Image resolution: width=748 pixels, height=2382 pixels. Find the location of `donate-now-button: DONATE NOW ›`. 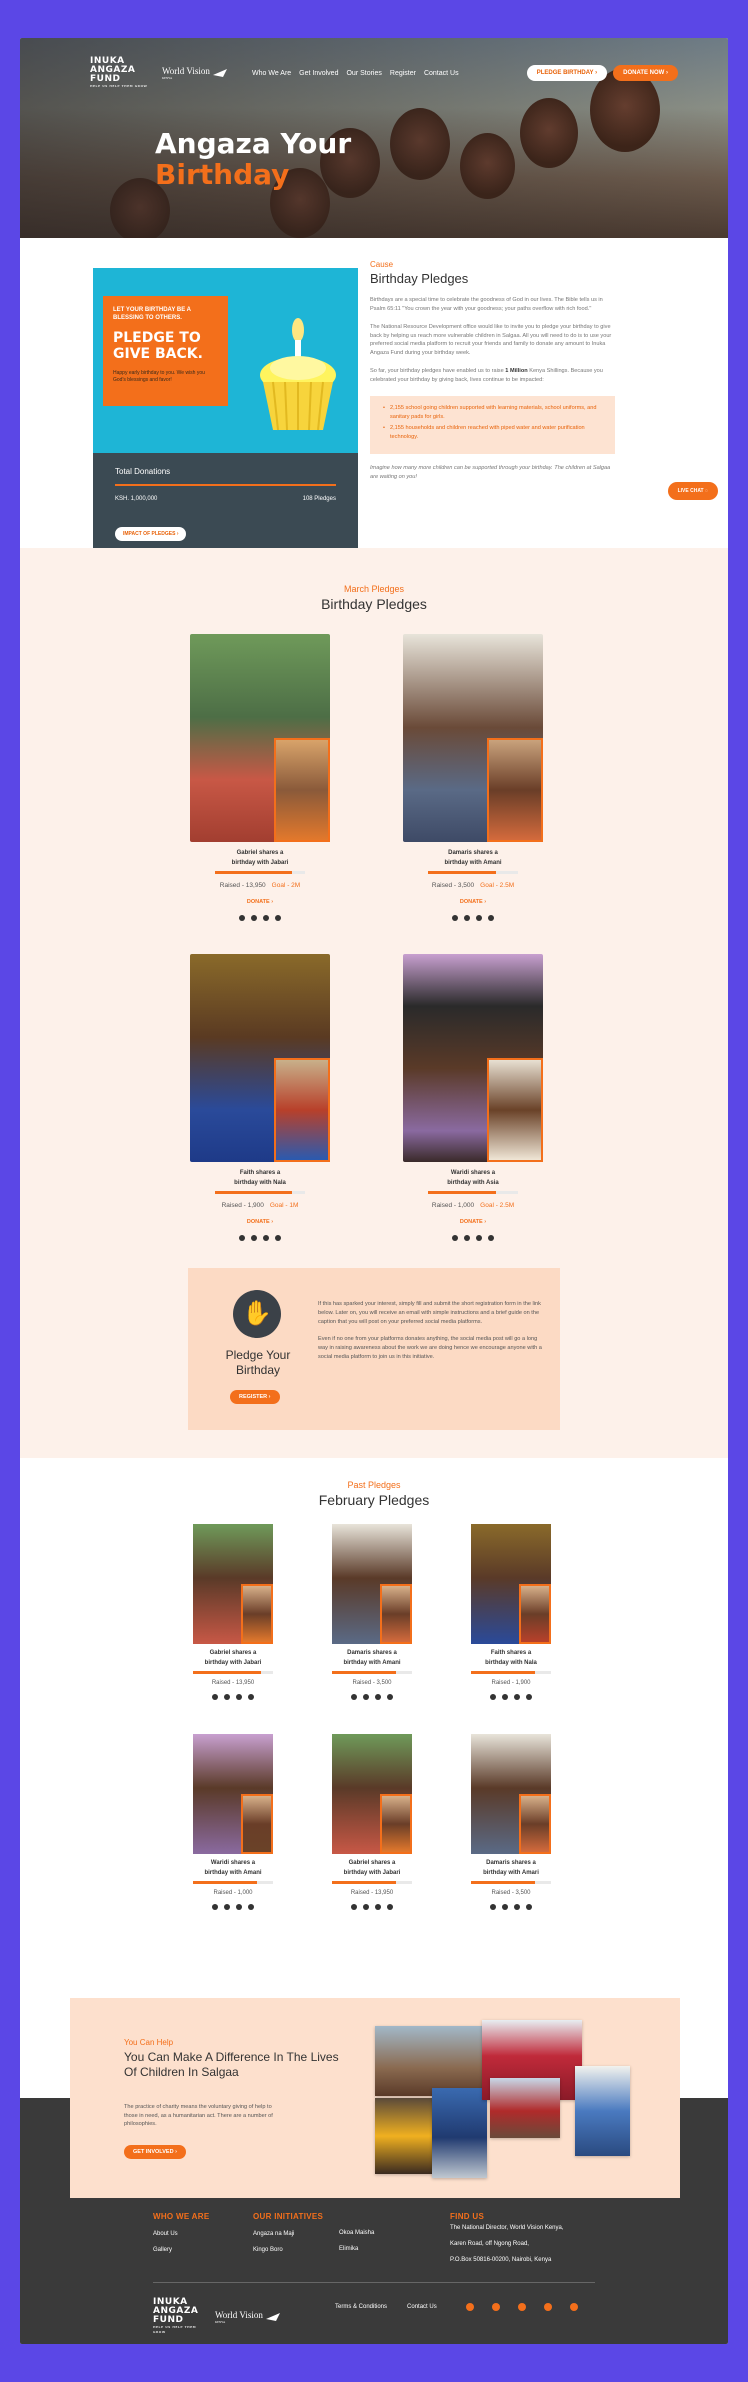

donate-now-button: DONATE NOW › is located at coordinates (645, 73).